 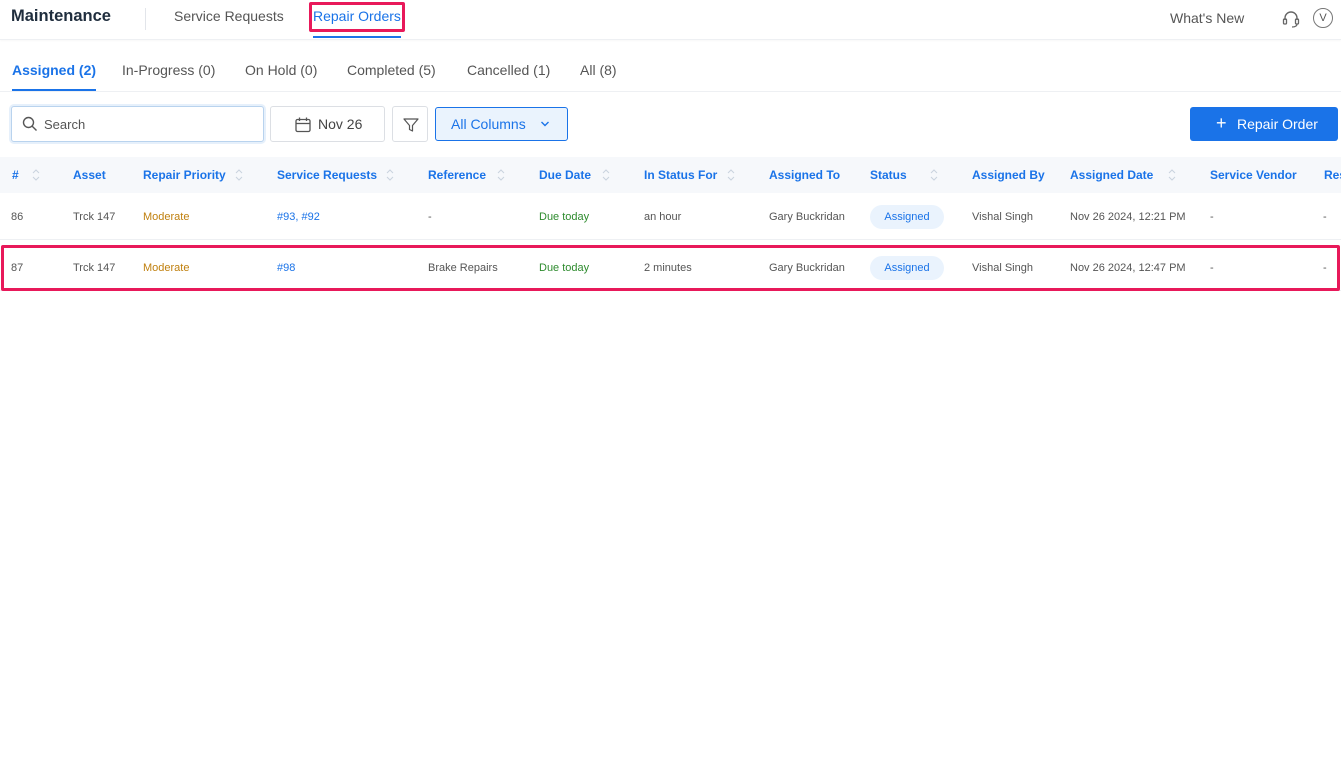 What do you see at coordinates (1111, 175) in the screenshot?
I see `col-header-assigned-date: Assigned Date` at bounding box center [1111, 175].